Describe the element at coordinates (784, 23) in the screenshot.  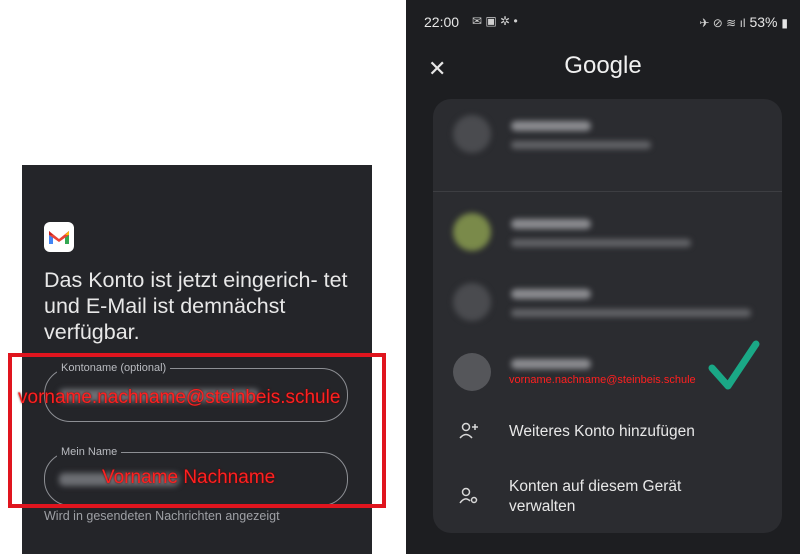
I see `battery-icon: ▮` at that location.